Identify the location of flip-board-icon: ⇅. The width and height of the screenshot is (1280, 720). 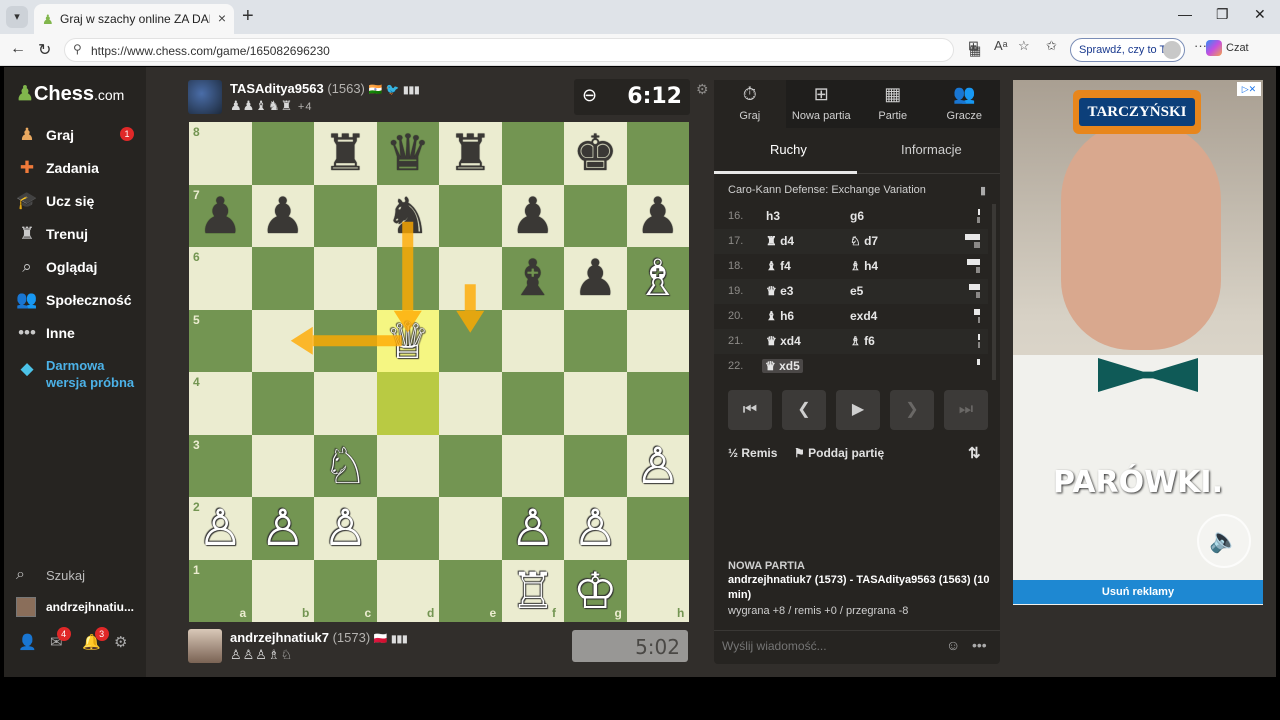
(974, 453).